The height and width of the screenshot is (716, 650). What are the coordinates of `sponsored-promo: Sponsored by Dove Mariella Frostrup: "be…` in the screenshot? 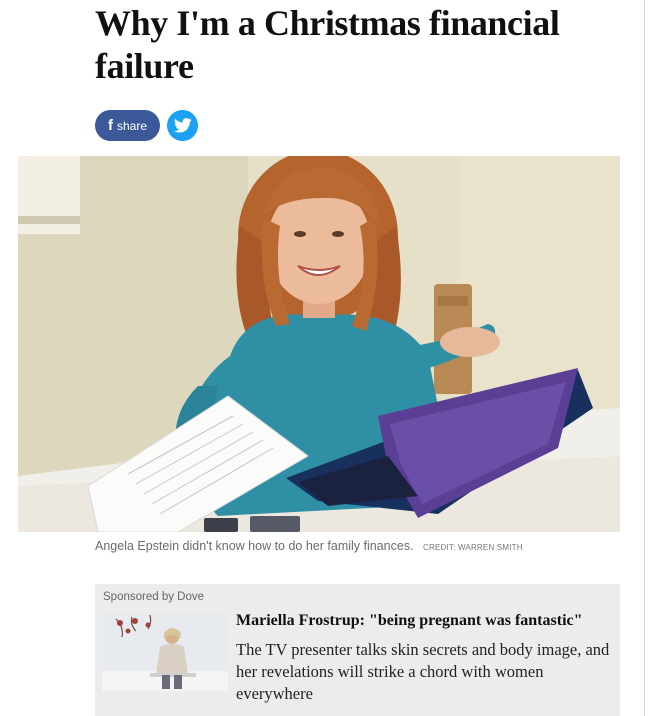 It's located at (357, 650).